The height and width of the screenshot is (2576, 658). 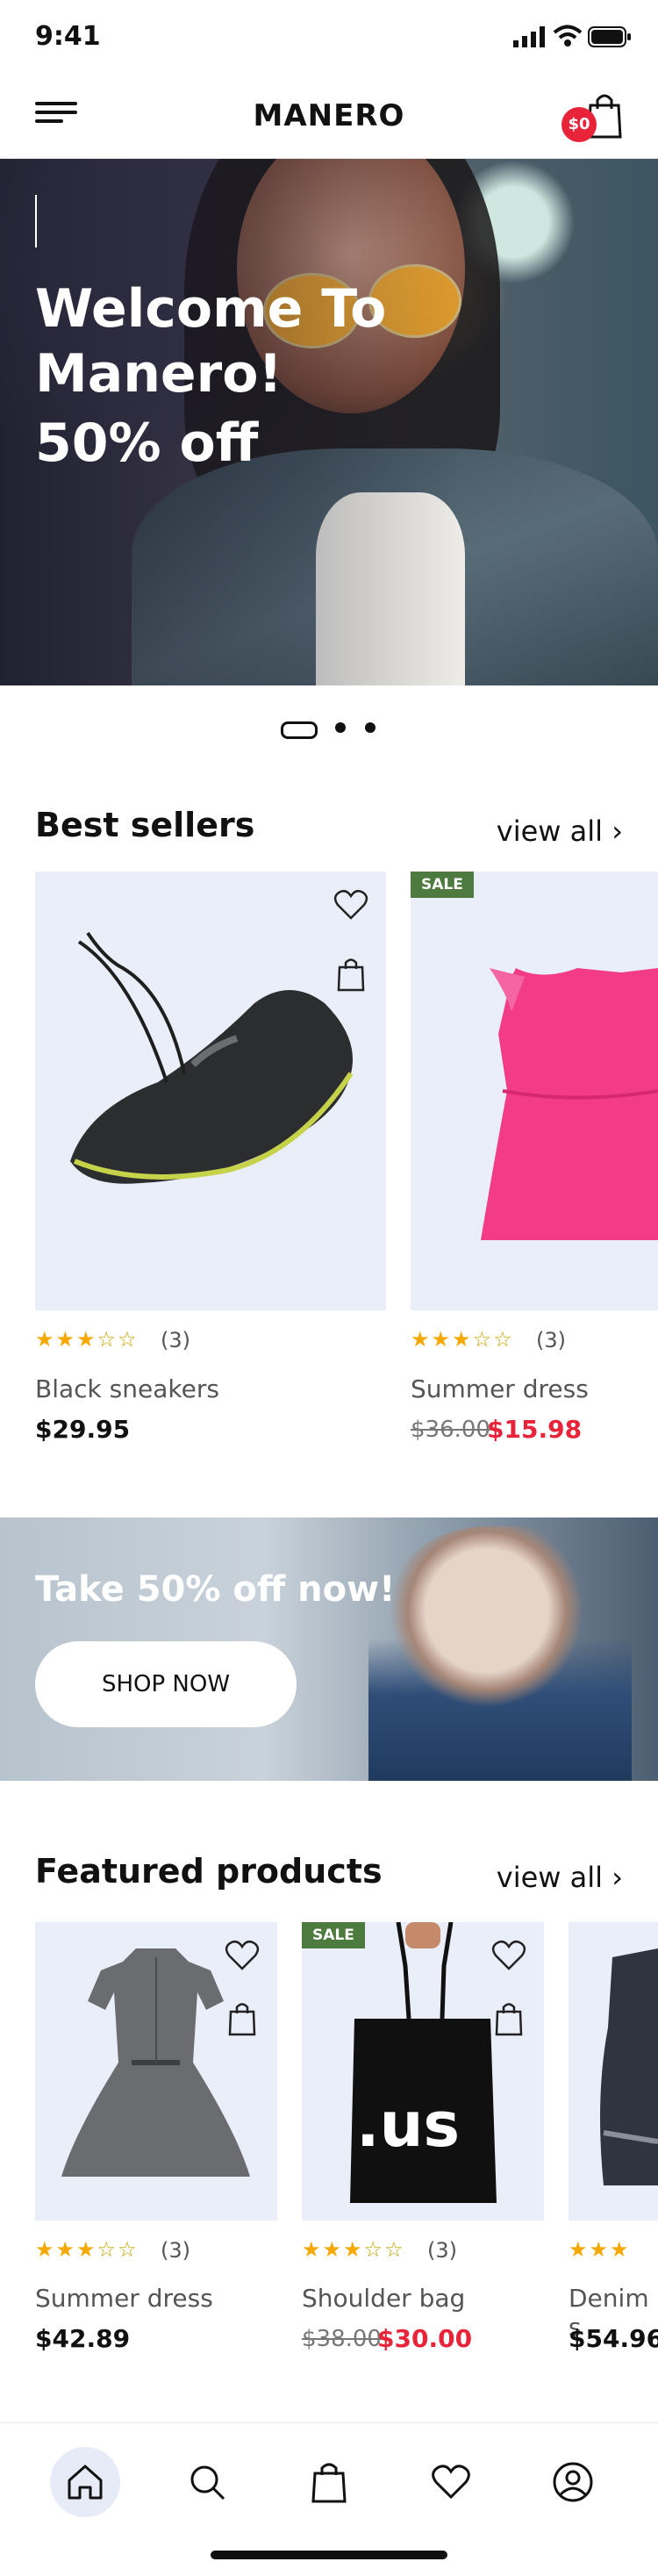 What do you see at coordinates (529, 36) in the screenshot?
I see `signal-icon` at bounding box center [529, 36].